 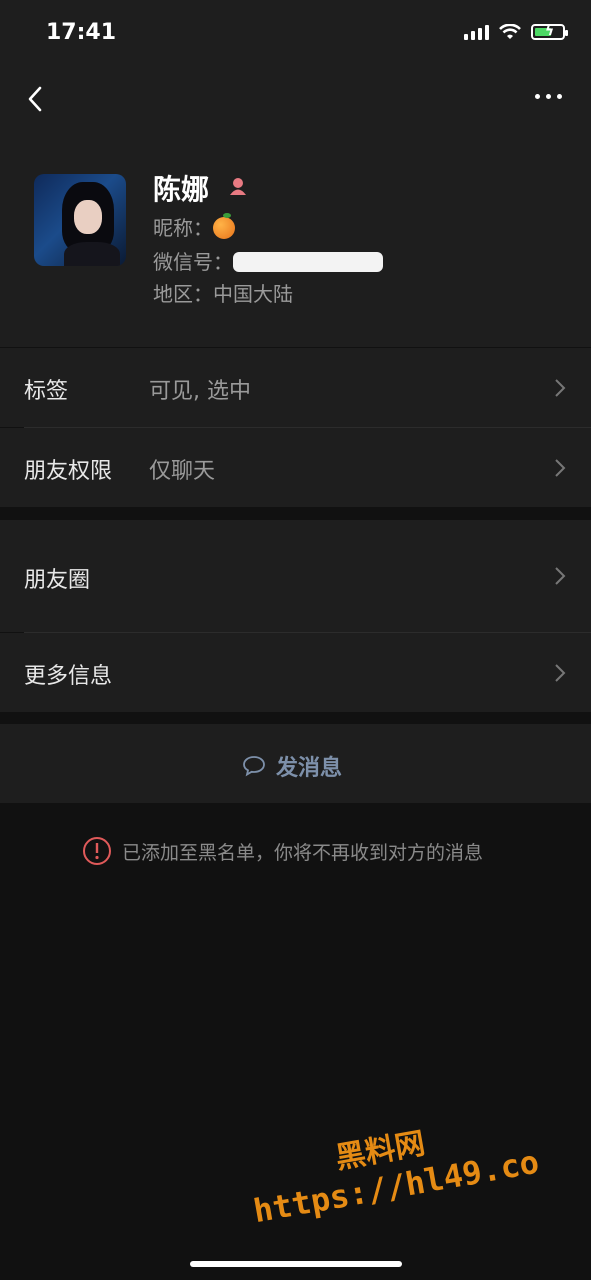 I want to click on more-options-icon, so click(x=550, y=100).